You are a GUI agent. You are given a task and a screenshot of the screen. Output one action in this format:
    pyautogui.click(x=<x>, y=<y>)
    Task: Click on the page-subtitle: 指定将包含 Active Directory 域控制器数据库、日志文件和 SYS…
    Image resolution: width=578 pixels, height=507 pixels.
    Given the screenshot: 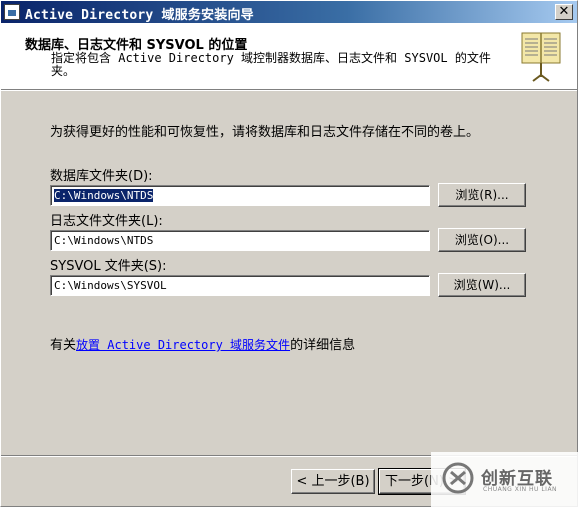 What is the action you would take?
    pyautogui.click(x=271, y=64)
    